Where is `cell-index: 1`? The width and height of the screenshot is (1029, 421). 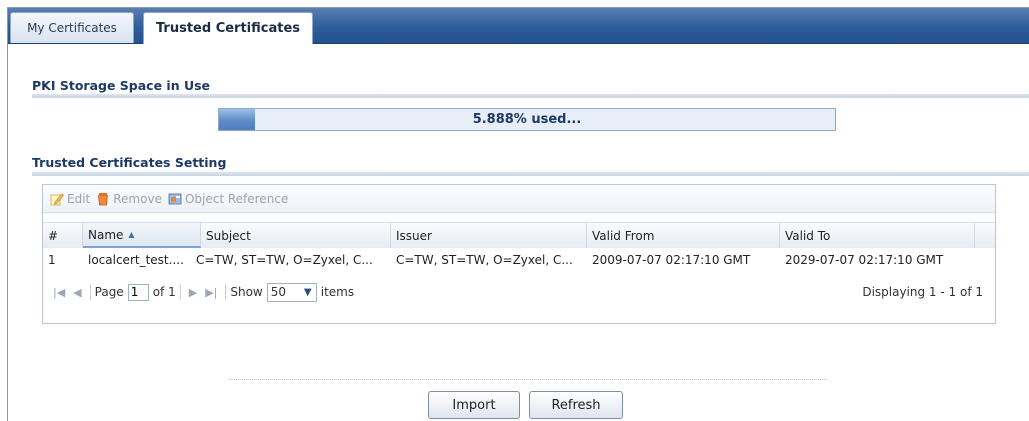 cell-index: 1 is located at coordinates (52, 260).